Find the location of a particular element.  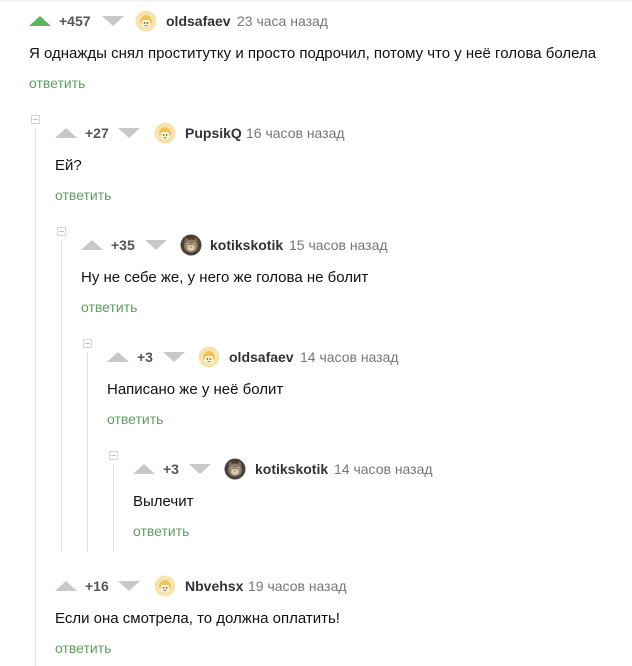

comment-text: Если она смотрела, то должна оплатить! is located at coordinates (197, 618).